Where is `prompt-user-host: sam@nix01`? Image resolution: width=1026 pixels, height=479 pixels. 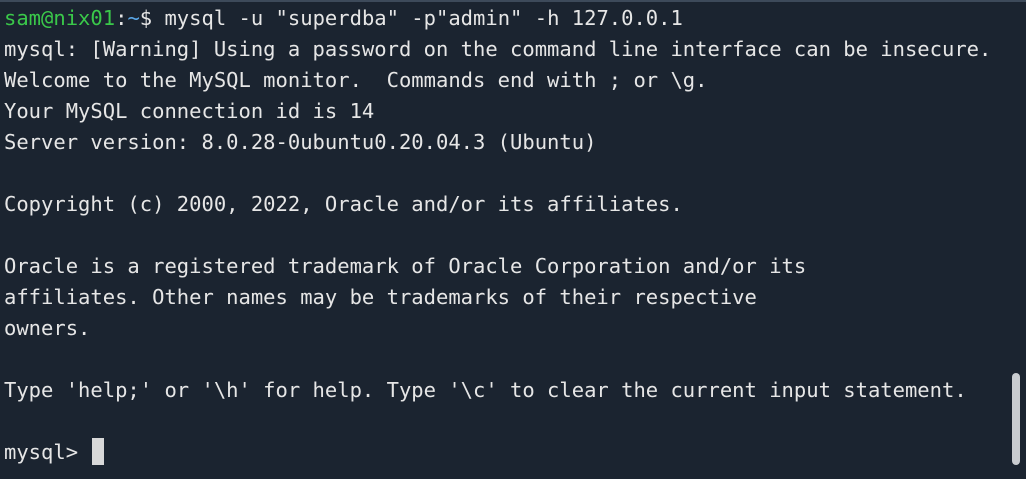 prompt-user-host: sam@nix01 is located at coordinates (60, 18).